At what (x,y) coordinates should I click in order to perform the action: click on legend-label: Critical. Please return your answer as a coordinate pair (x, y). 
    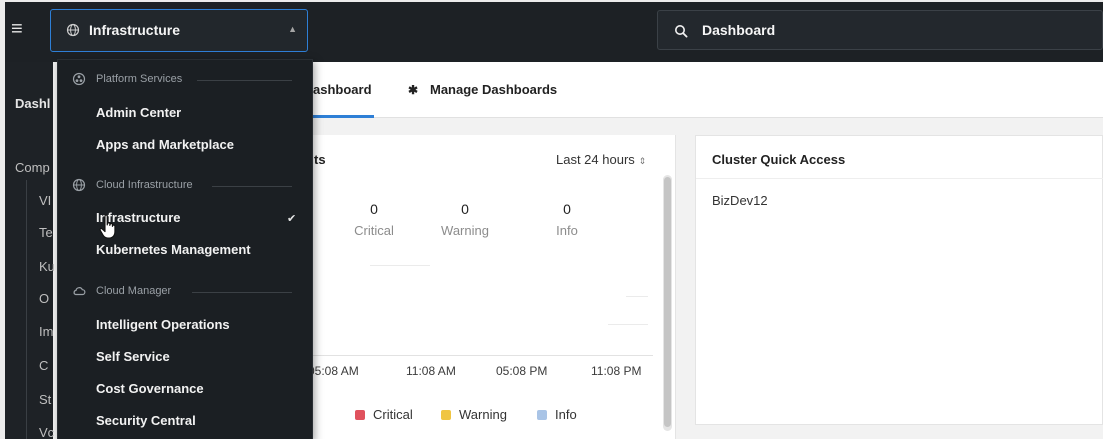
    Looking at the image, I should click on (393, 414).